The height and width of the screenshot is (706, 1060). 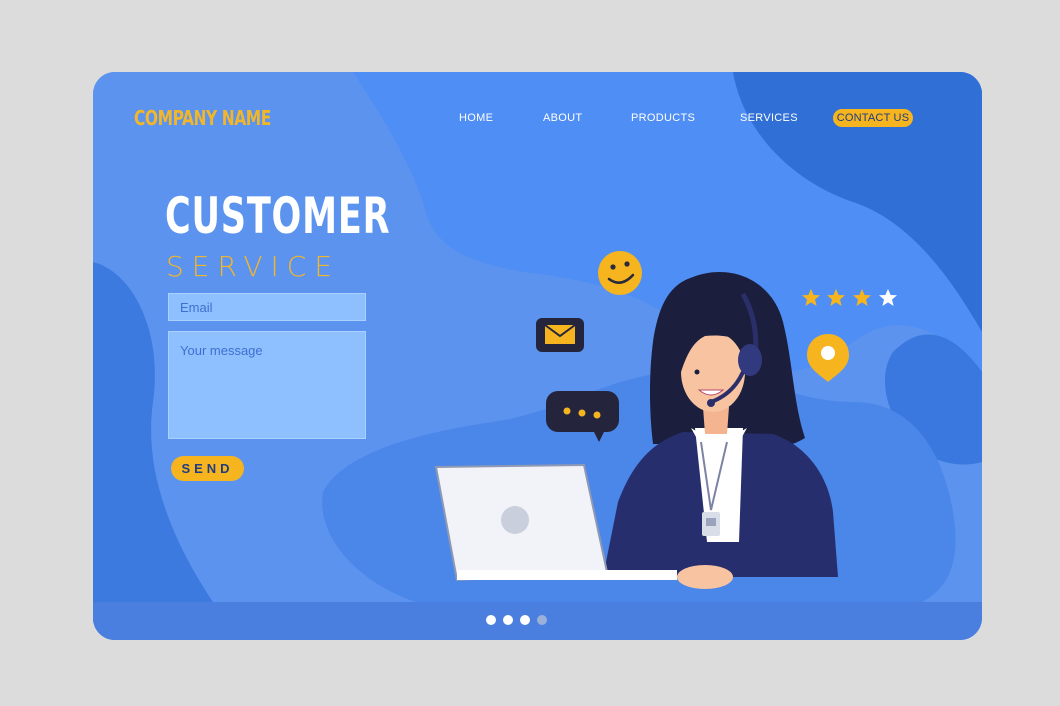 What do you see at coordinates (849, 297) in the screenshot?
I see `rating-stars` at bounding box center [849, 297].